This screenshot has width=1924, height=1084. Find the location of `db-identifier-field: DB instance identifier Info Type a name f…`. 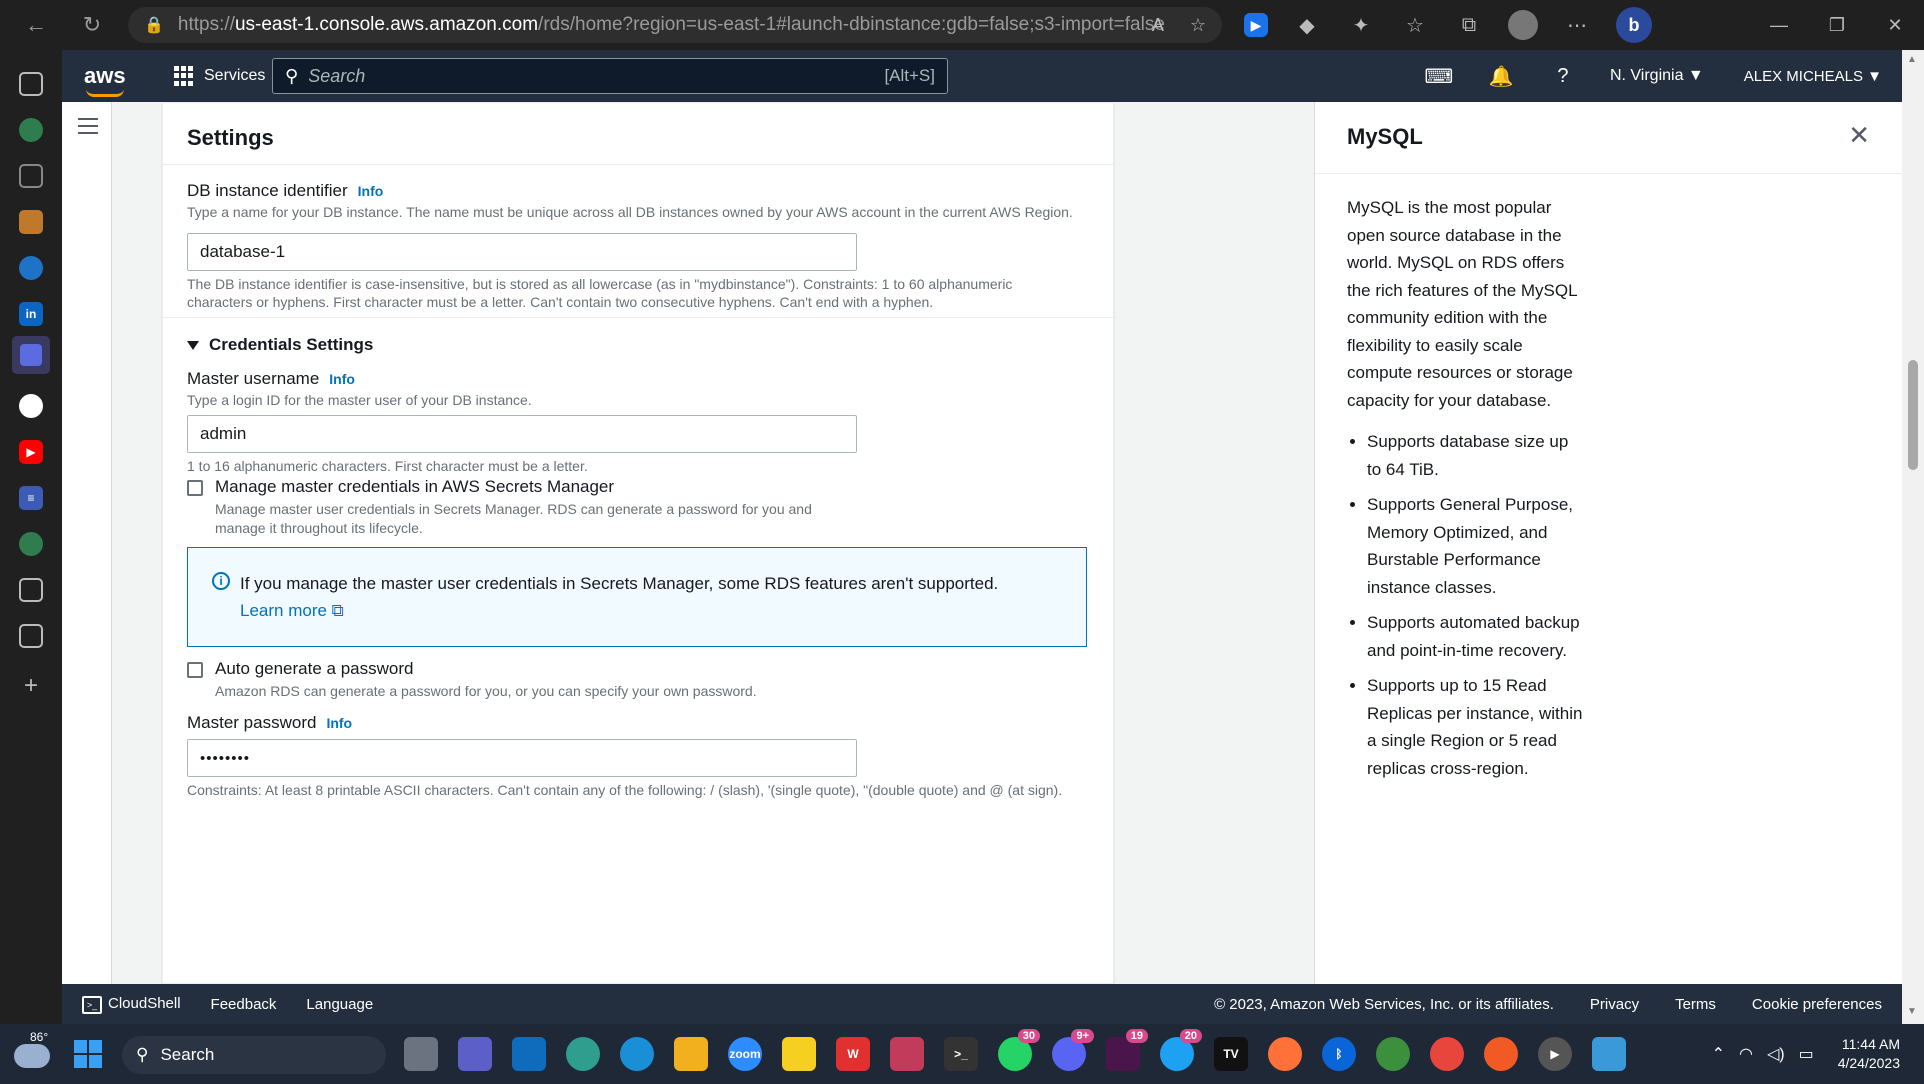

db-identifier-field: DB instance identifier Info Type a name f… is located at coordinates (637, 246).